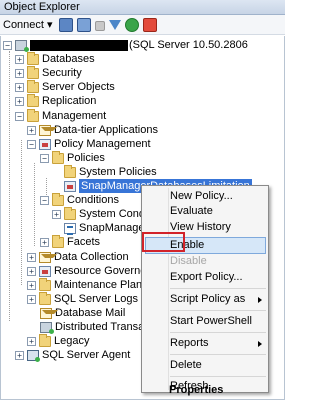 The height and width of the screenshot is (400, 320). What do you see at coordinates (260, 300) in the screenshot?
I see `submenu-arrow-icon` at bounding box center [260, 300].